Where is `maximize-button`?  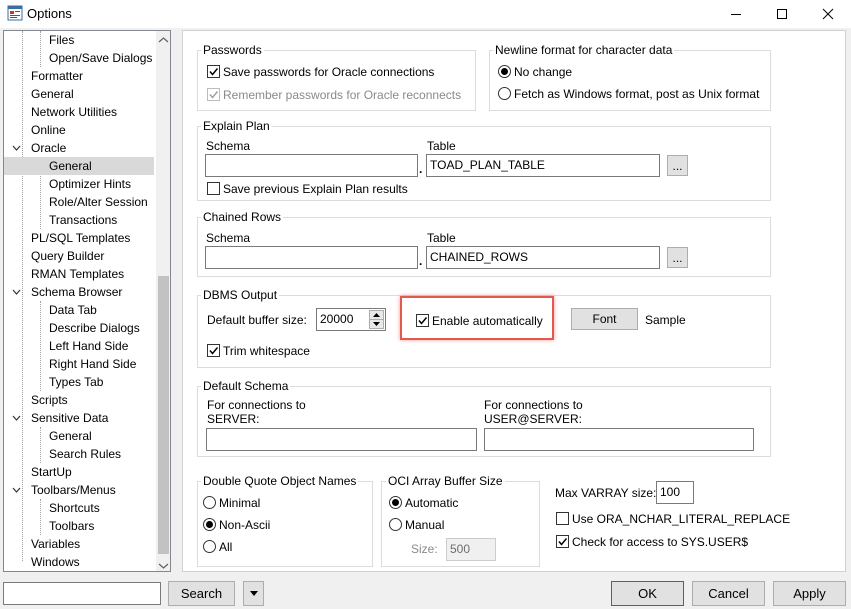 maximize-button is located at coordinates (782, 14).